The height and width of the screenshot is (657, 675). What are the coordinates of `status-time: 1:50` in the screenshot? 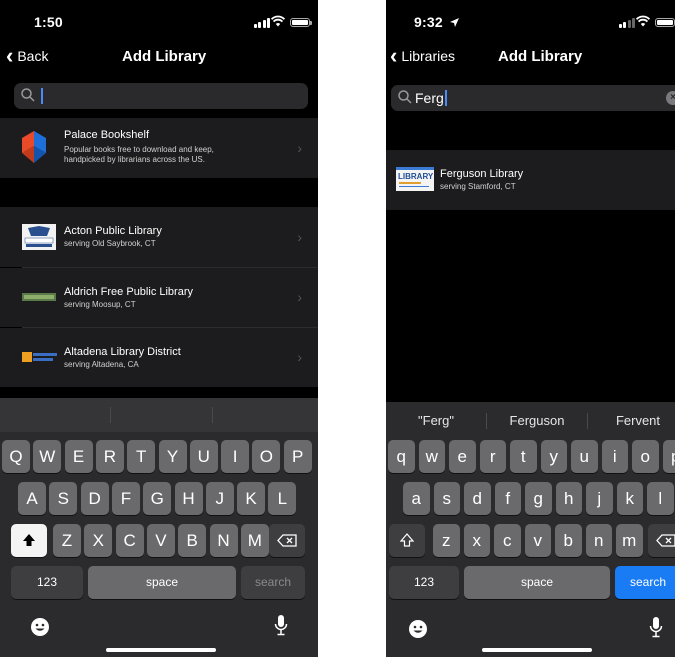 It's located at (48, 22).